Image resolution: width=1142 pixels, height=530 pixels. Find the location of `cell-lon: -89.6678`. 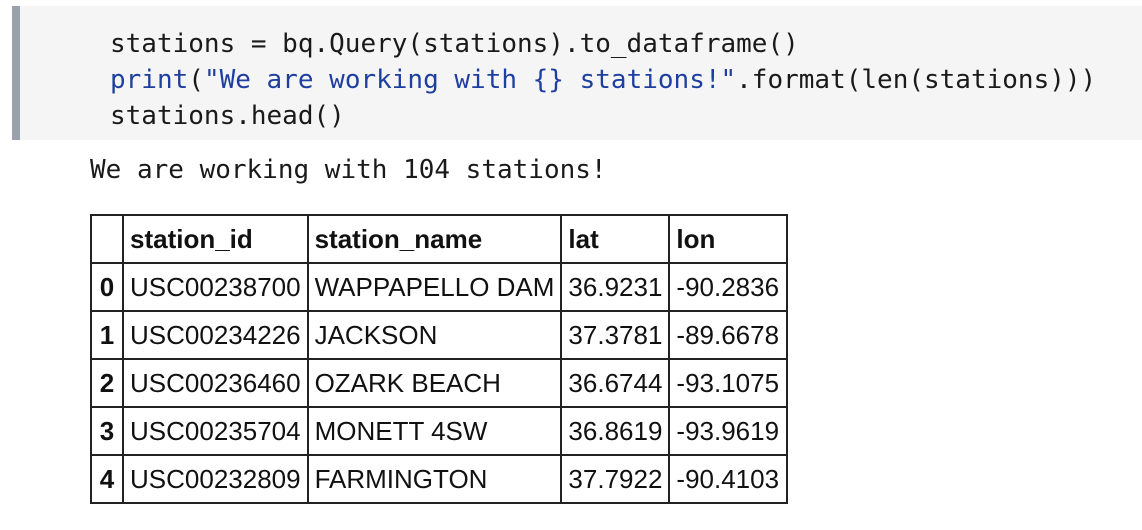

cell-lon: -89.6678 is located at coordinates (728, 335).